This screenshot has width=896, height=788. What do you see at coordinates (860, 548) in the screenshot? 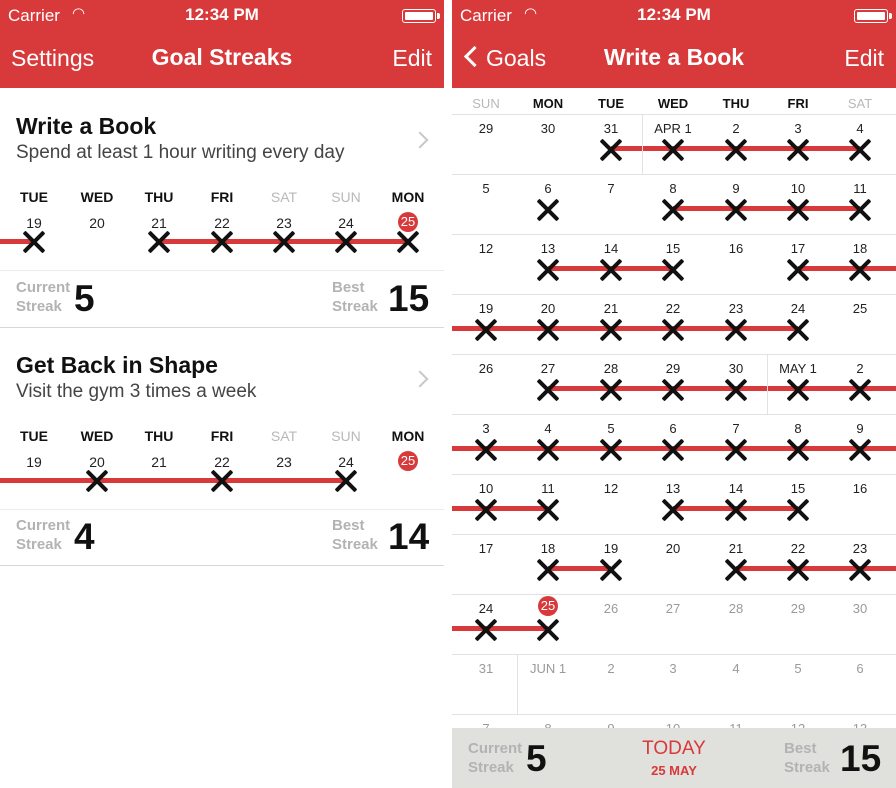
I see `calendar-day: 23` at bounding box center [860, 548].